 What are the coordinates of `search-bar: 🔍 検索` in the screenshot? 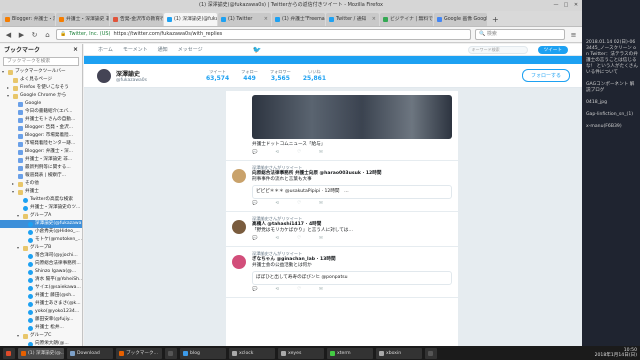 It's located at (520, 34).